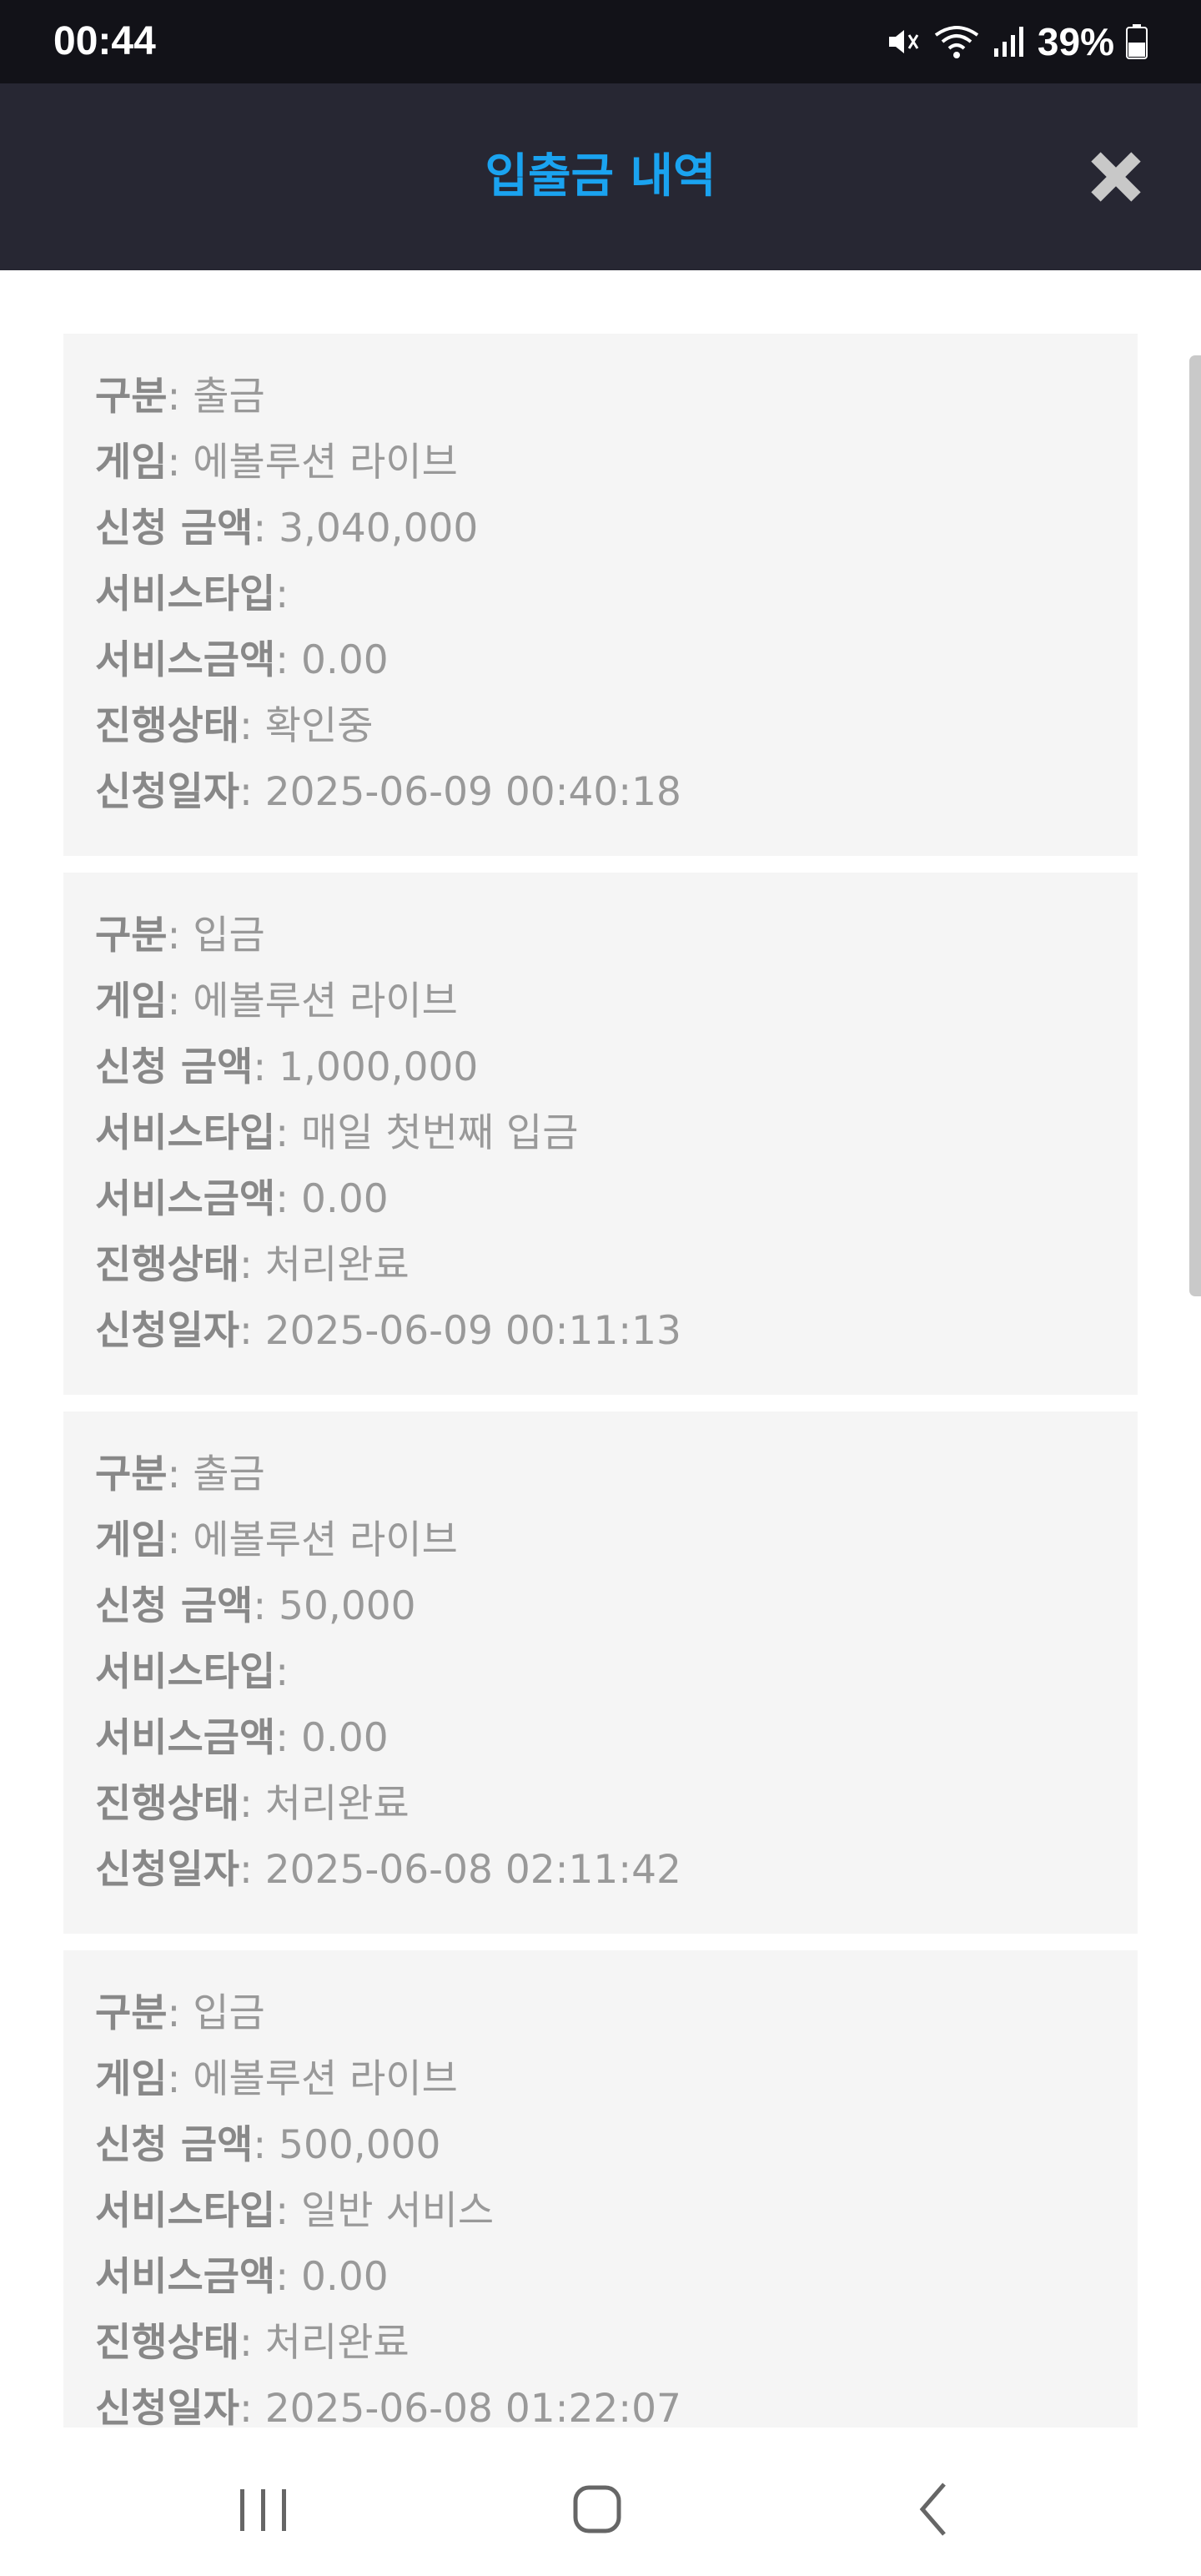 The height and width of the screenshot is (2576, 1201). I want to click on row-amount: 신청 금액: 50,000, so click(388, 1606).